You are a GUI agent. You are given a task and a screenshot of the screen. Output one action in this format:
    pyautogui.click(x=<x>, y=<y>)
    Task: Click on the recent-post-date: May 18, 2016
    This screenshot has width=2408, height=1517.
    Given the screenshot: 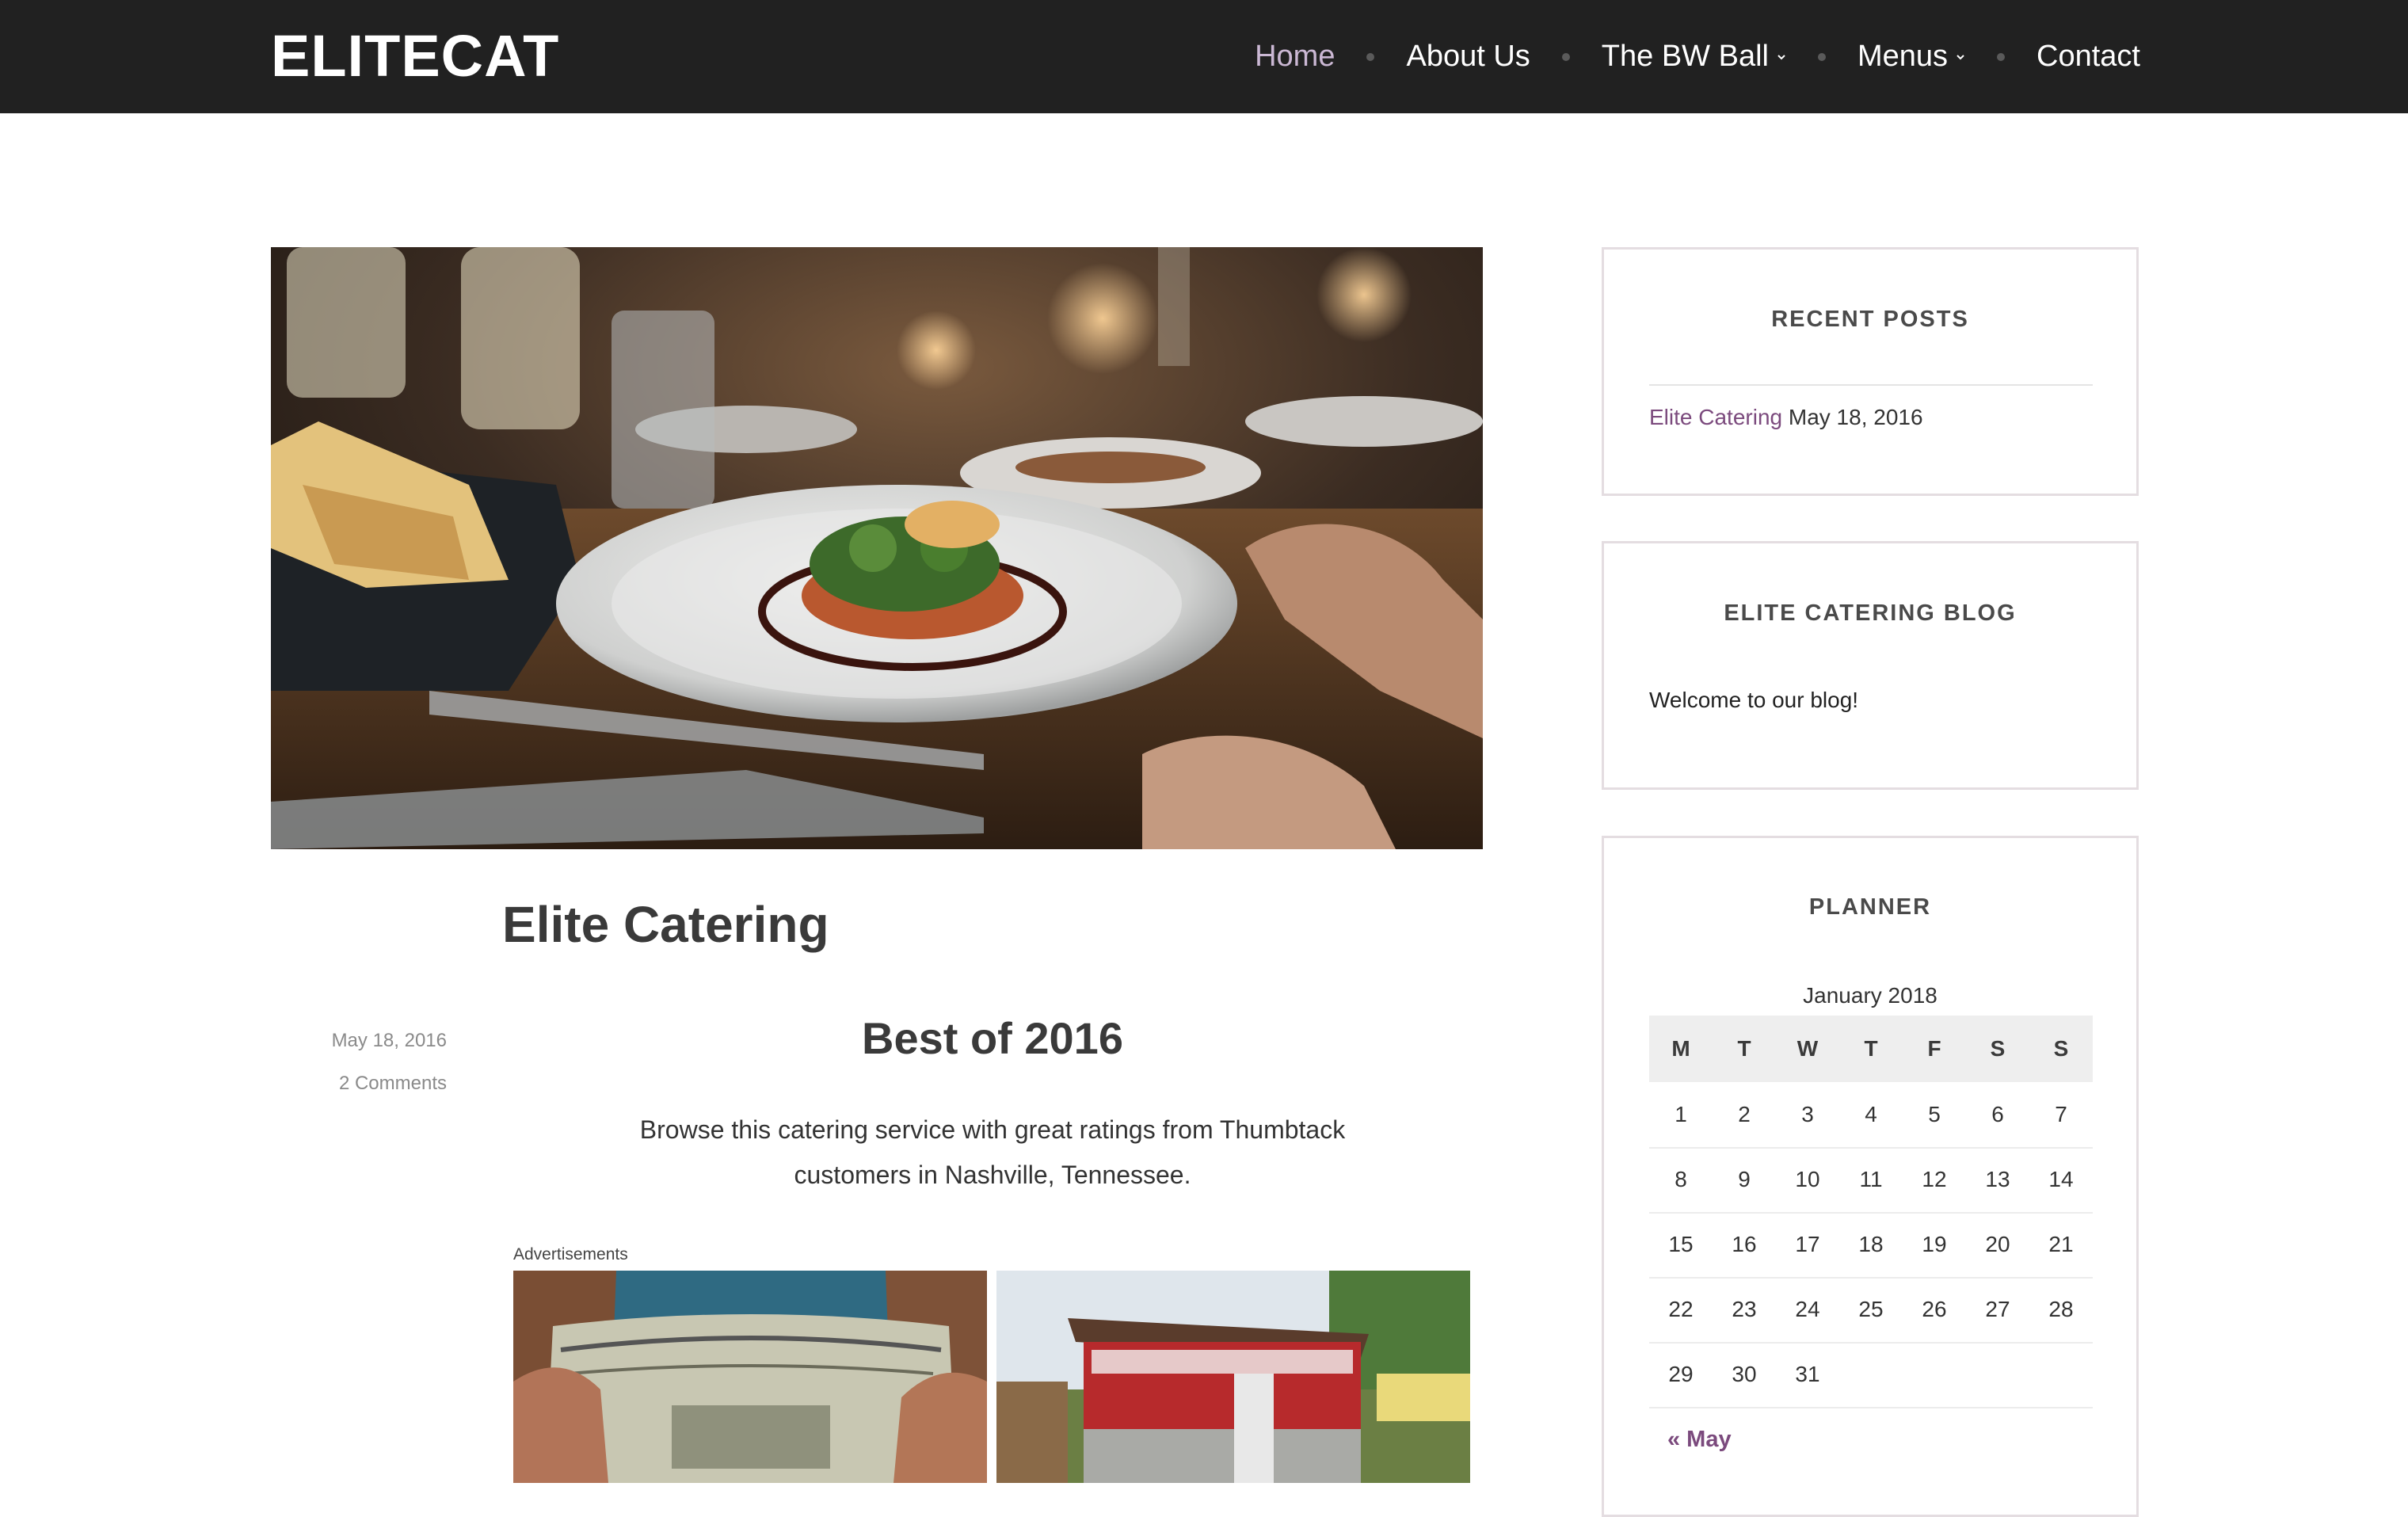 What is the action you would take?
    pyautogui.click(x=1855, y=417)
    